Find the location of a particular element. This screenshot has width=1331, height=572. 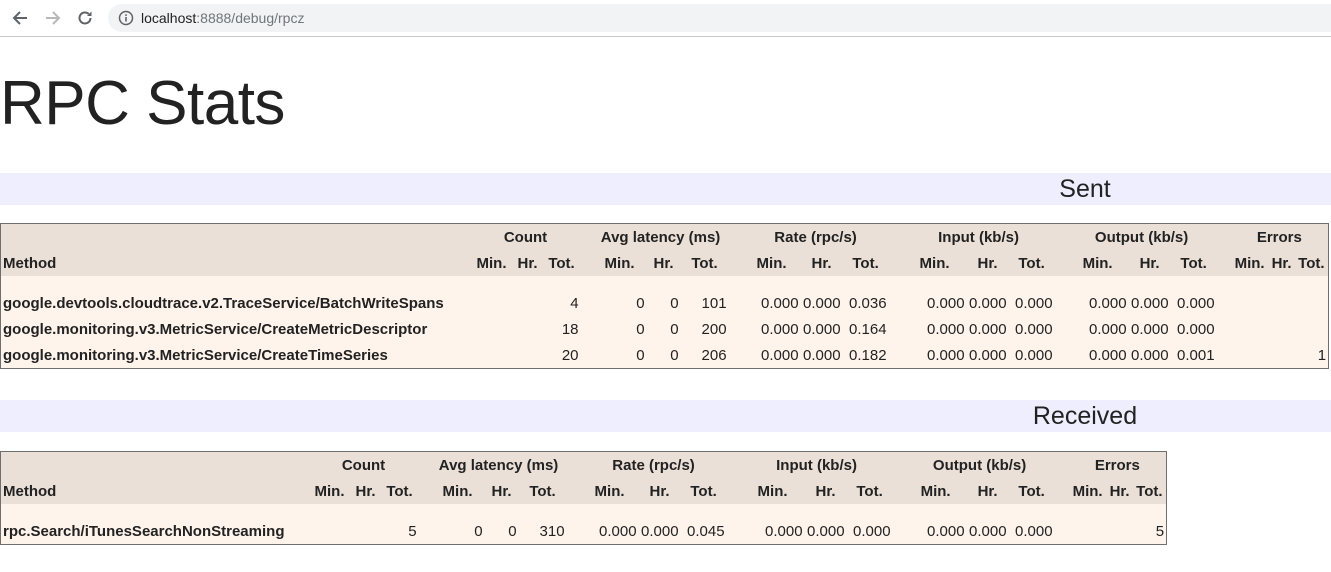

reload-icon is located at coordinates (85, 18).